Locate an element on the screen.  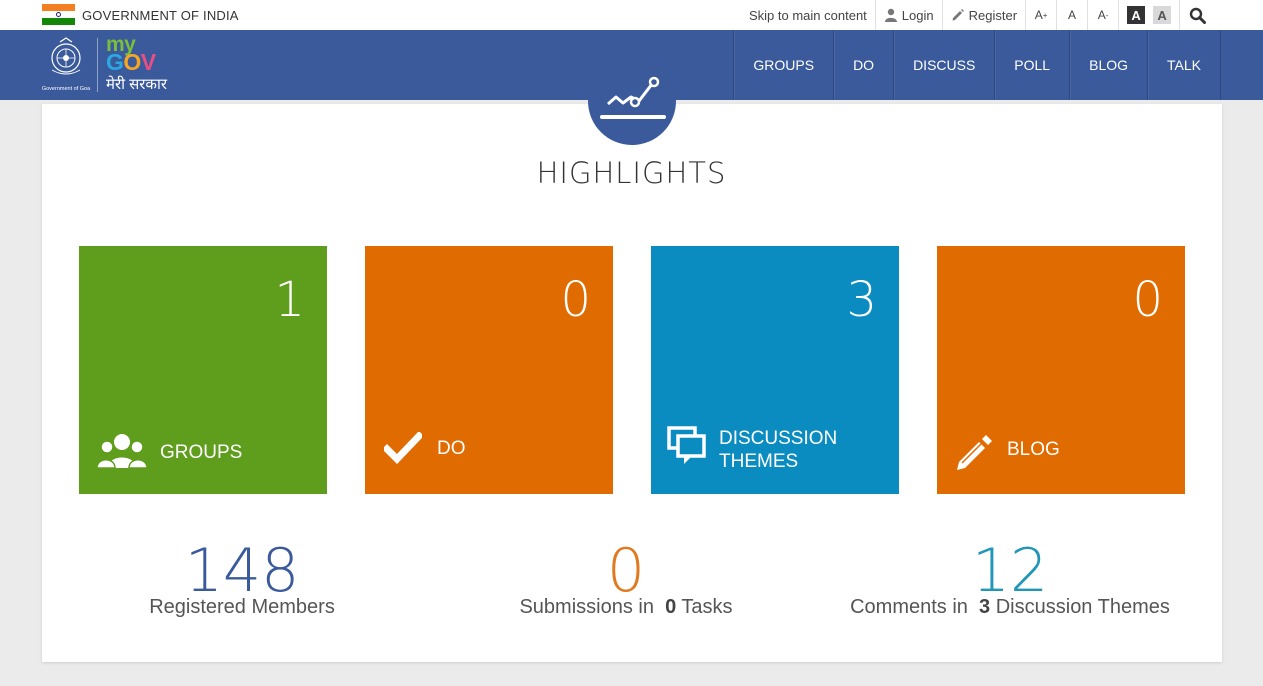
search-icon is located at coordinates (1198, 15).